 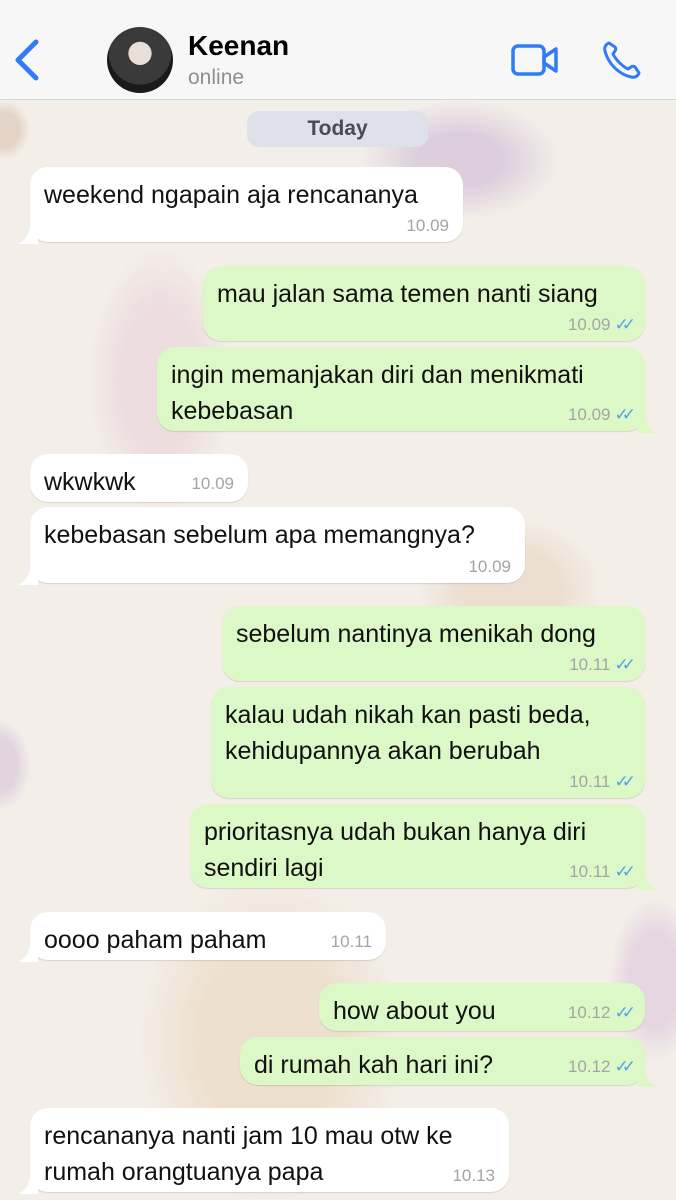 I want to click on phone-icon, so click(x=622, y=60).